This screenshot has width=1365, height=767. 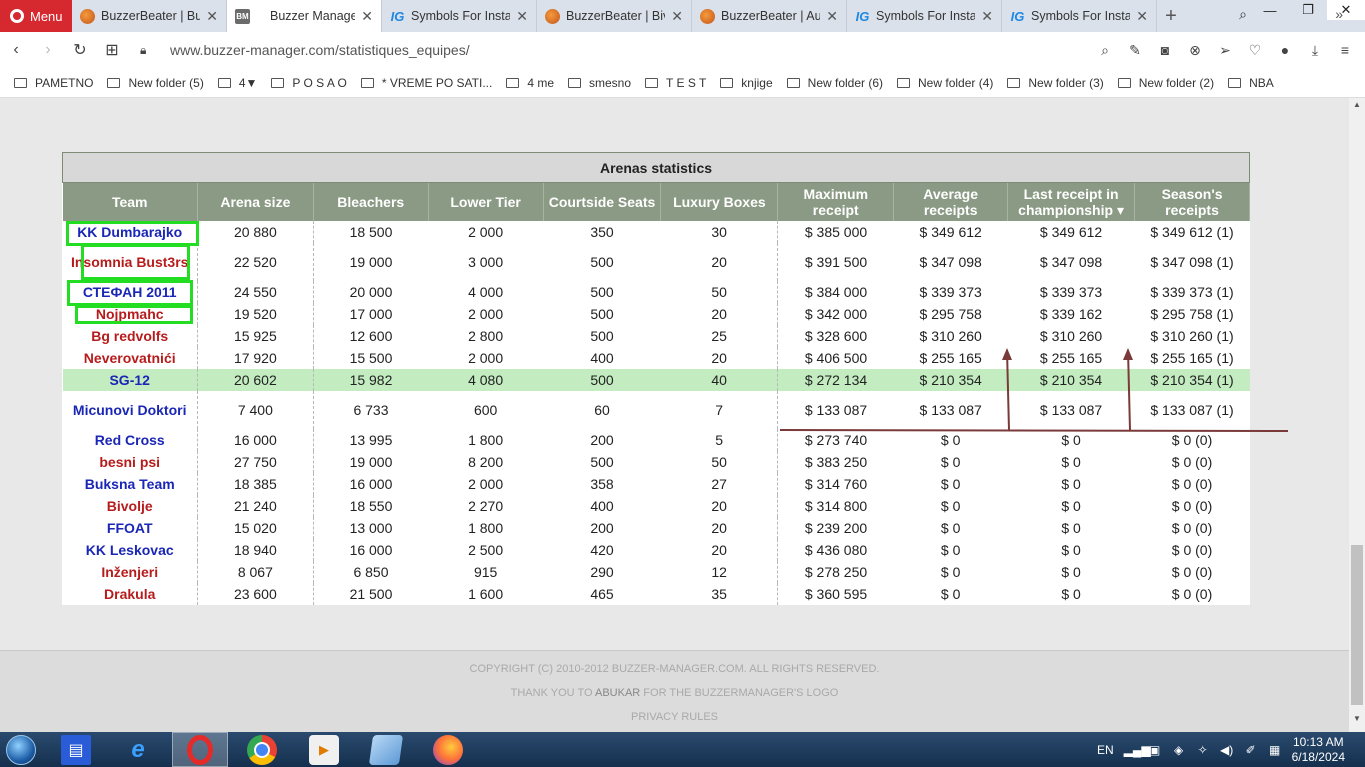 I want to click on table-cell: 7 400, so click(x=255, y=409).